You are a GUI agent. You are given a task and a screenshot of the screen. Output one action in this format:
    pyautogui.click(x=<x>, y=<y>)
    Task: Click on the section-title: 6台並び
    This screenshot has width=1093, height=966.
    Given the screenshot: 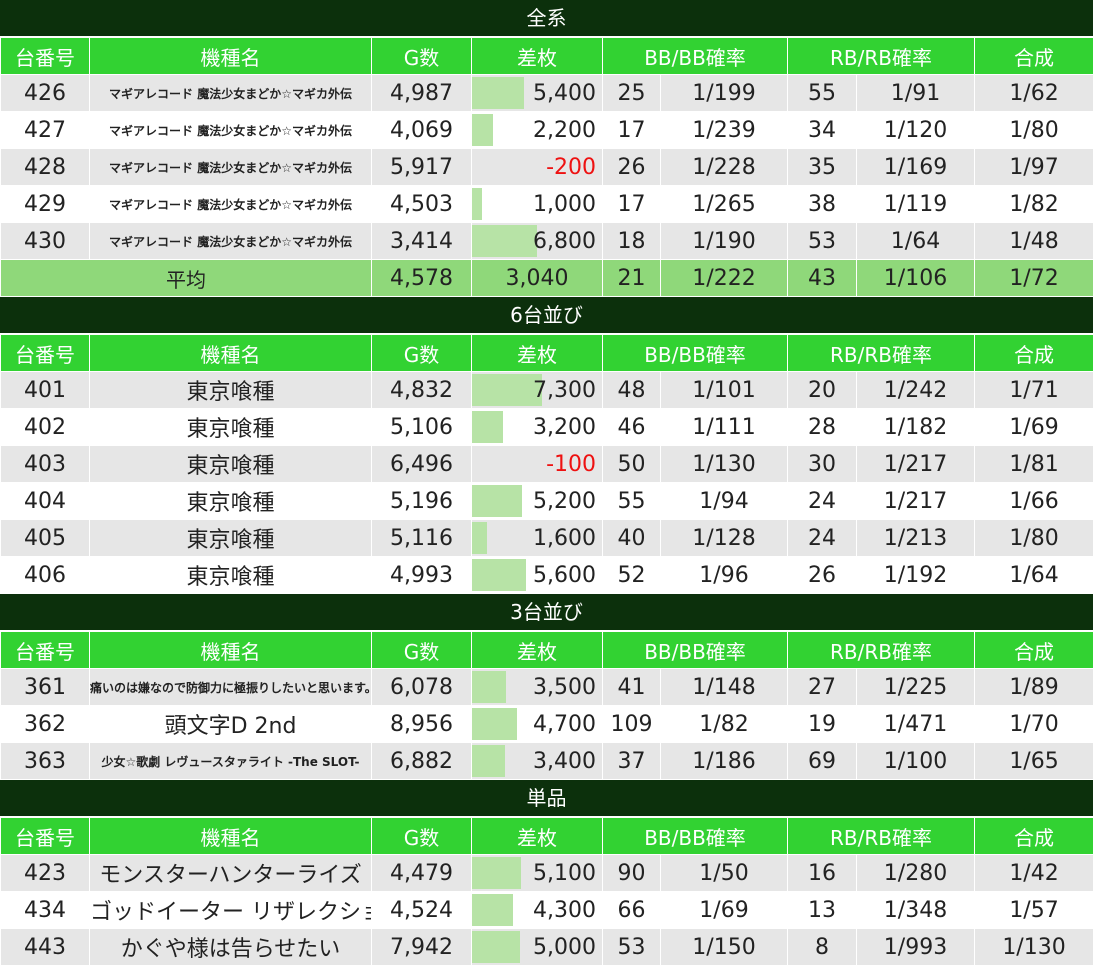 What is the action you would take?
    pyautogui.click(x=546, y=315)
    